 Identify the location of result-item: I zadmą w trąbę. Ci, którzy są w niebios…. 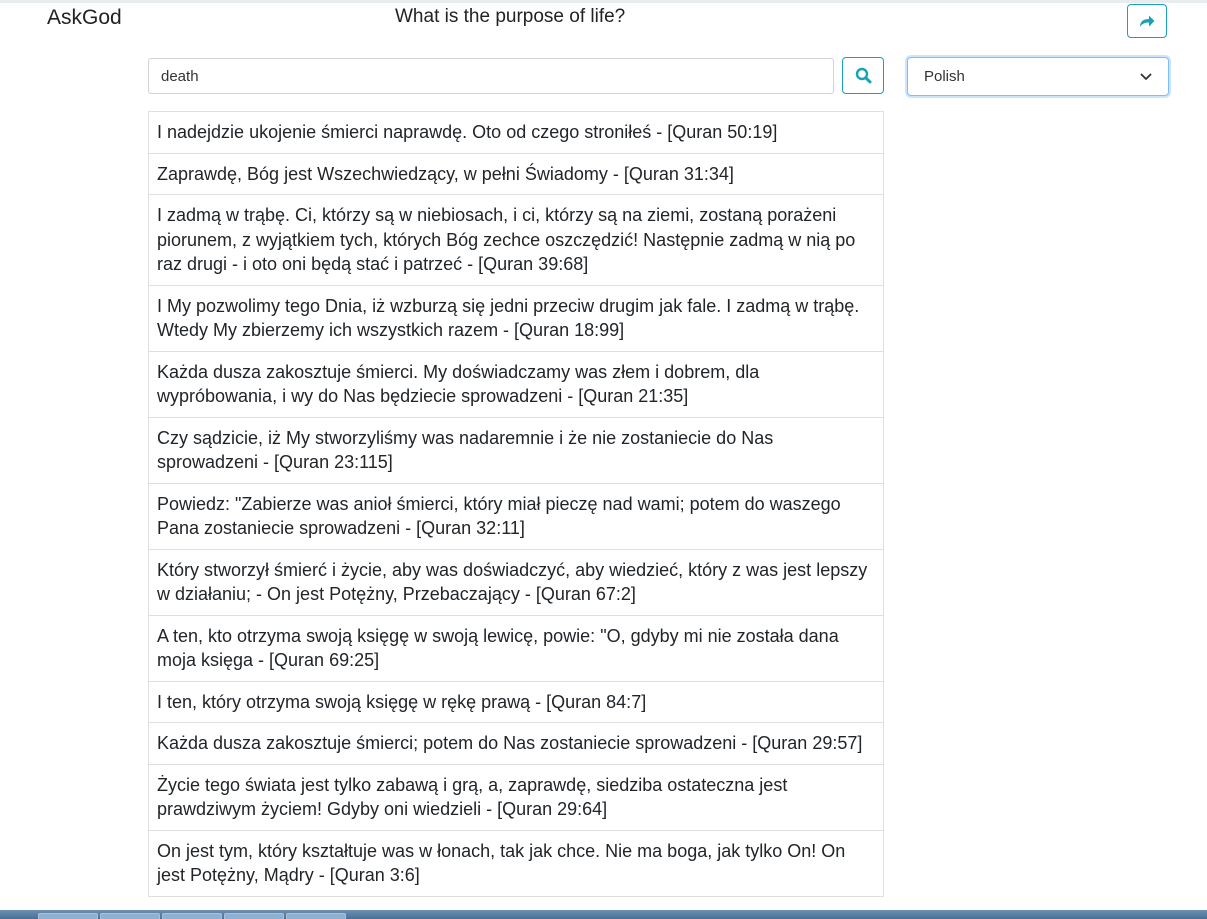
(516, 240).